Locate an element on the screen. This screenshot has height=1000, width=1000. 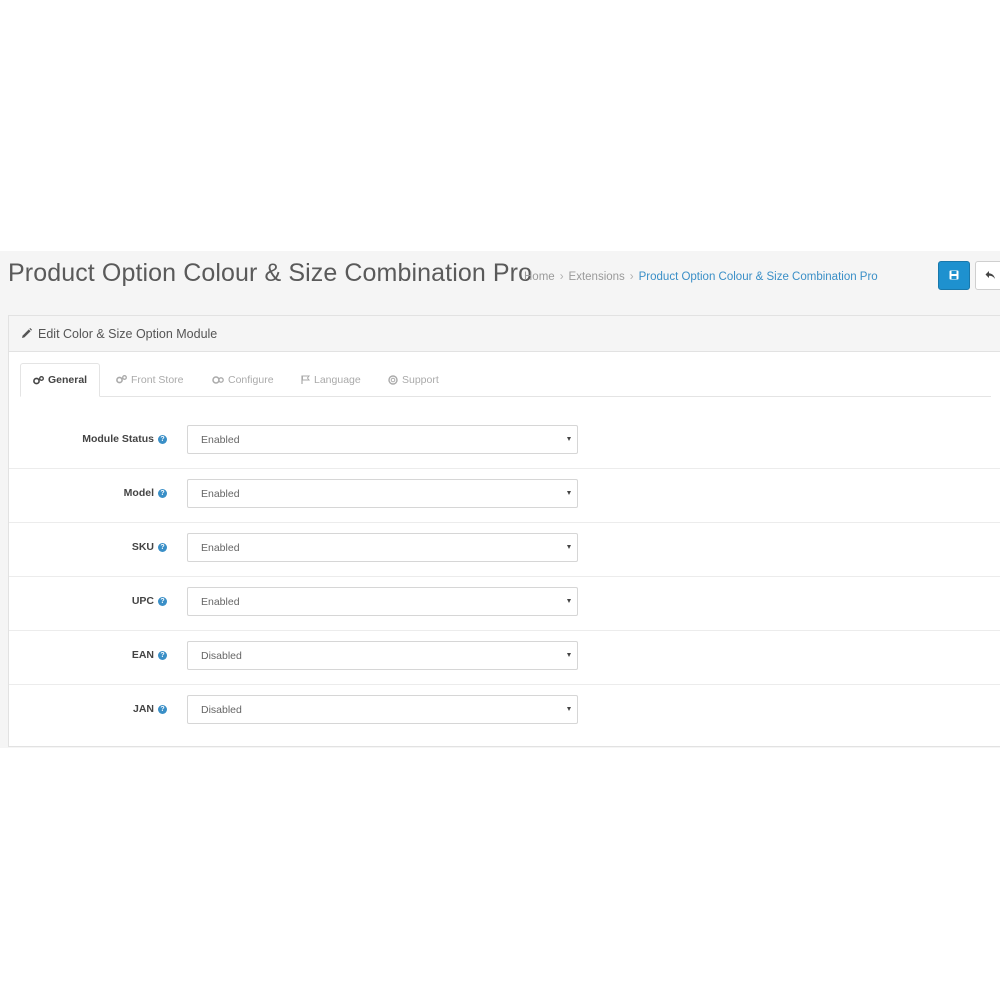
tab-language: Language is located at coordinates (331, 379).